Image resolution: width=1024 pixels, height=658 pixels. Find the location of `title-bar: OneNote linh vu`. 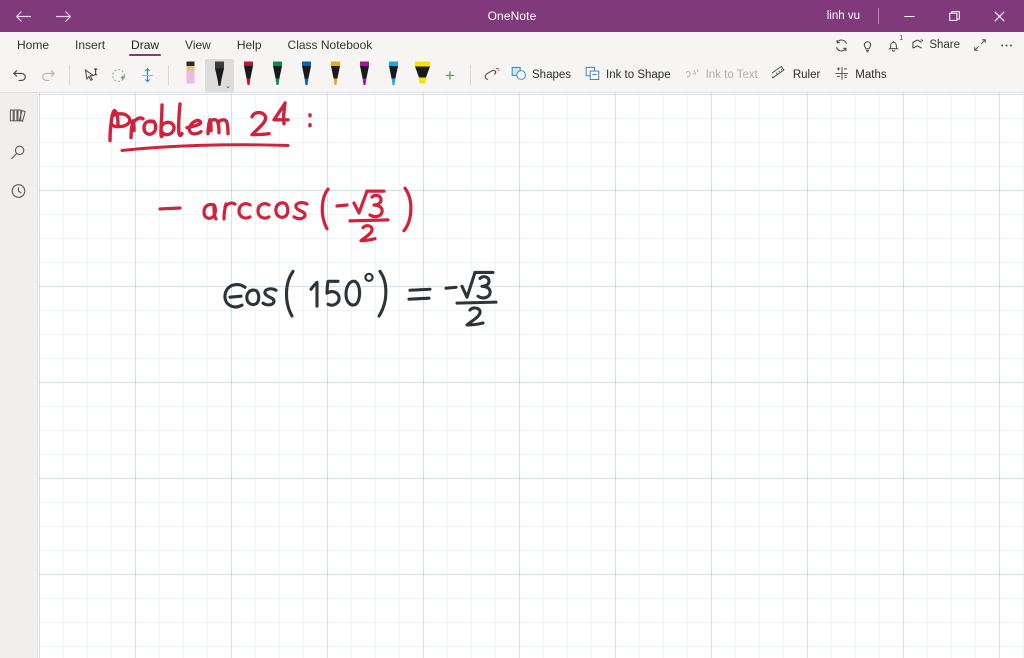

title-bar: OneNote linh vu is located at coordinates (512, 16).